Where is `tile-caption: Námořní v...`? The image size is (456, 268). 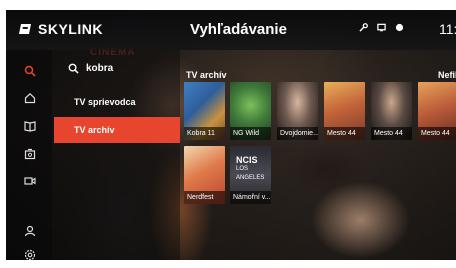
tile-caption: Námořní v... is located at coordinates (250, 197).